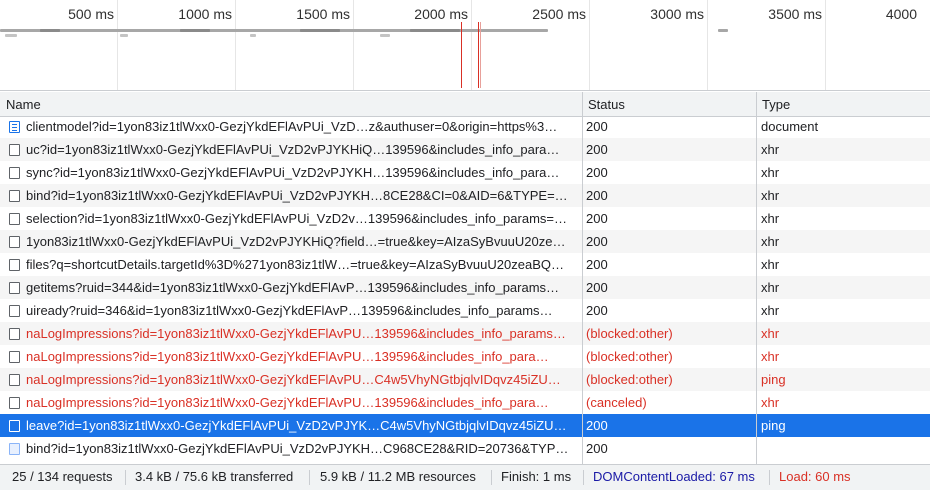 The image size is (930, 490). What do you see at coordinates (62, 476) in the screenshot?
I see `requests-count: 25 / 134 requests` at bounding box center [62, 476].